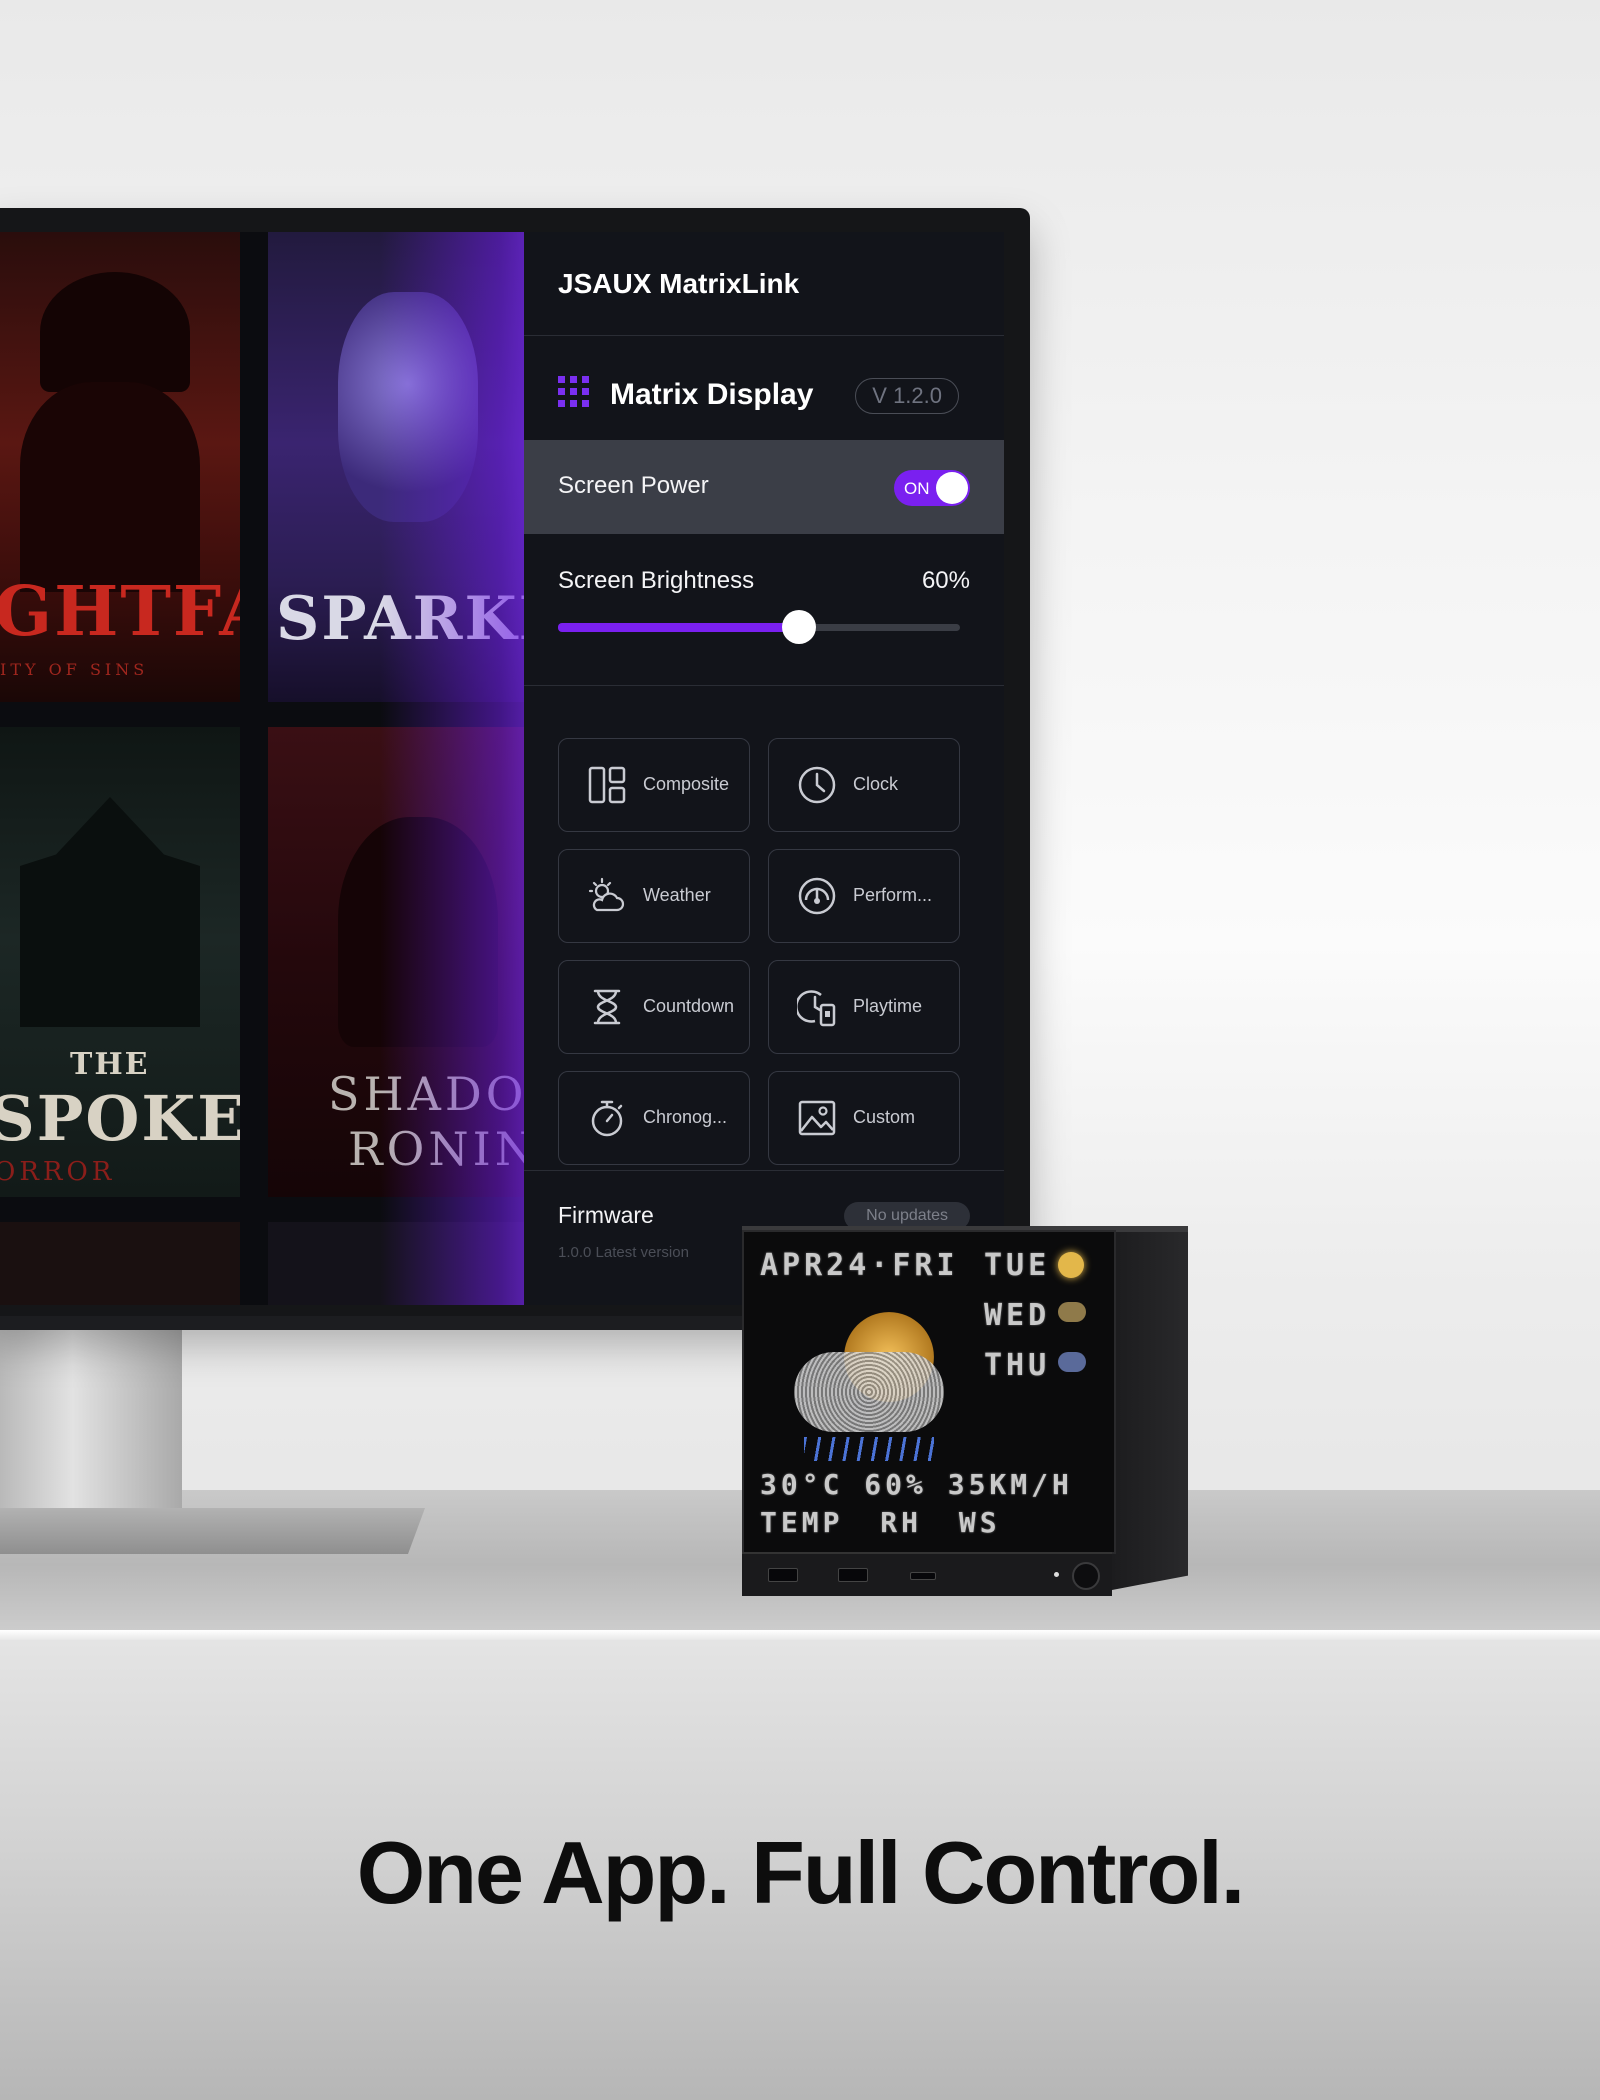  What do you see at coordinates (1017, 1365) in the screenshot?
I see `led-day-3: THU` at bounding box center [1017, 1365].